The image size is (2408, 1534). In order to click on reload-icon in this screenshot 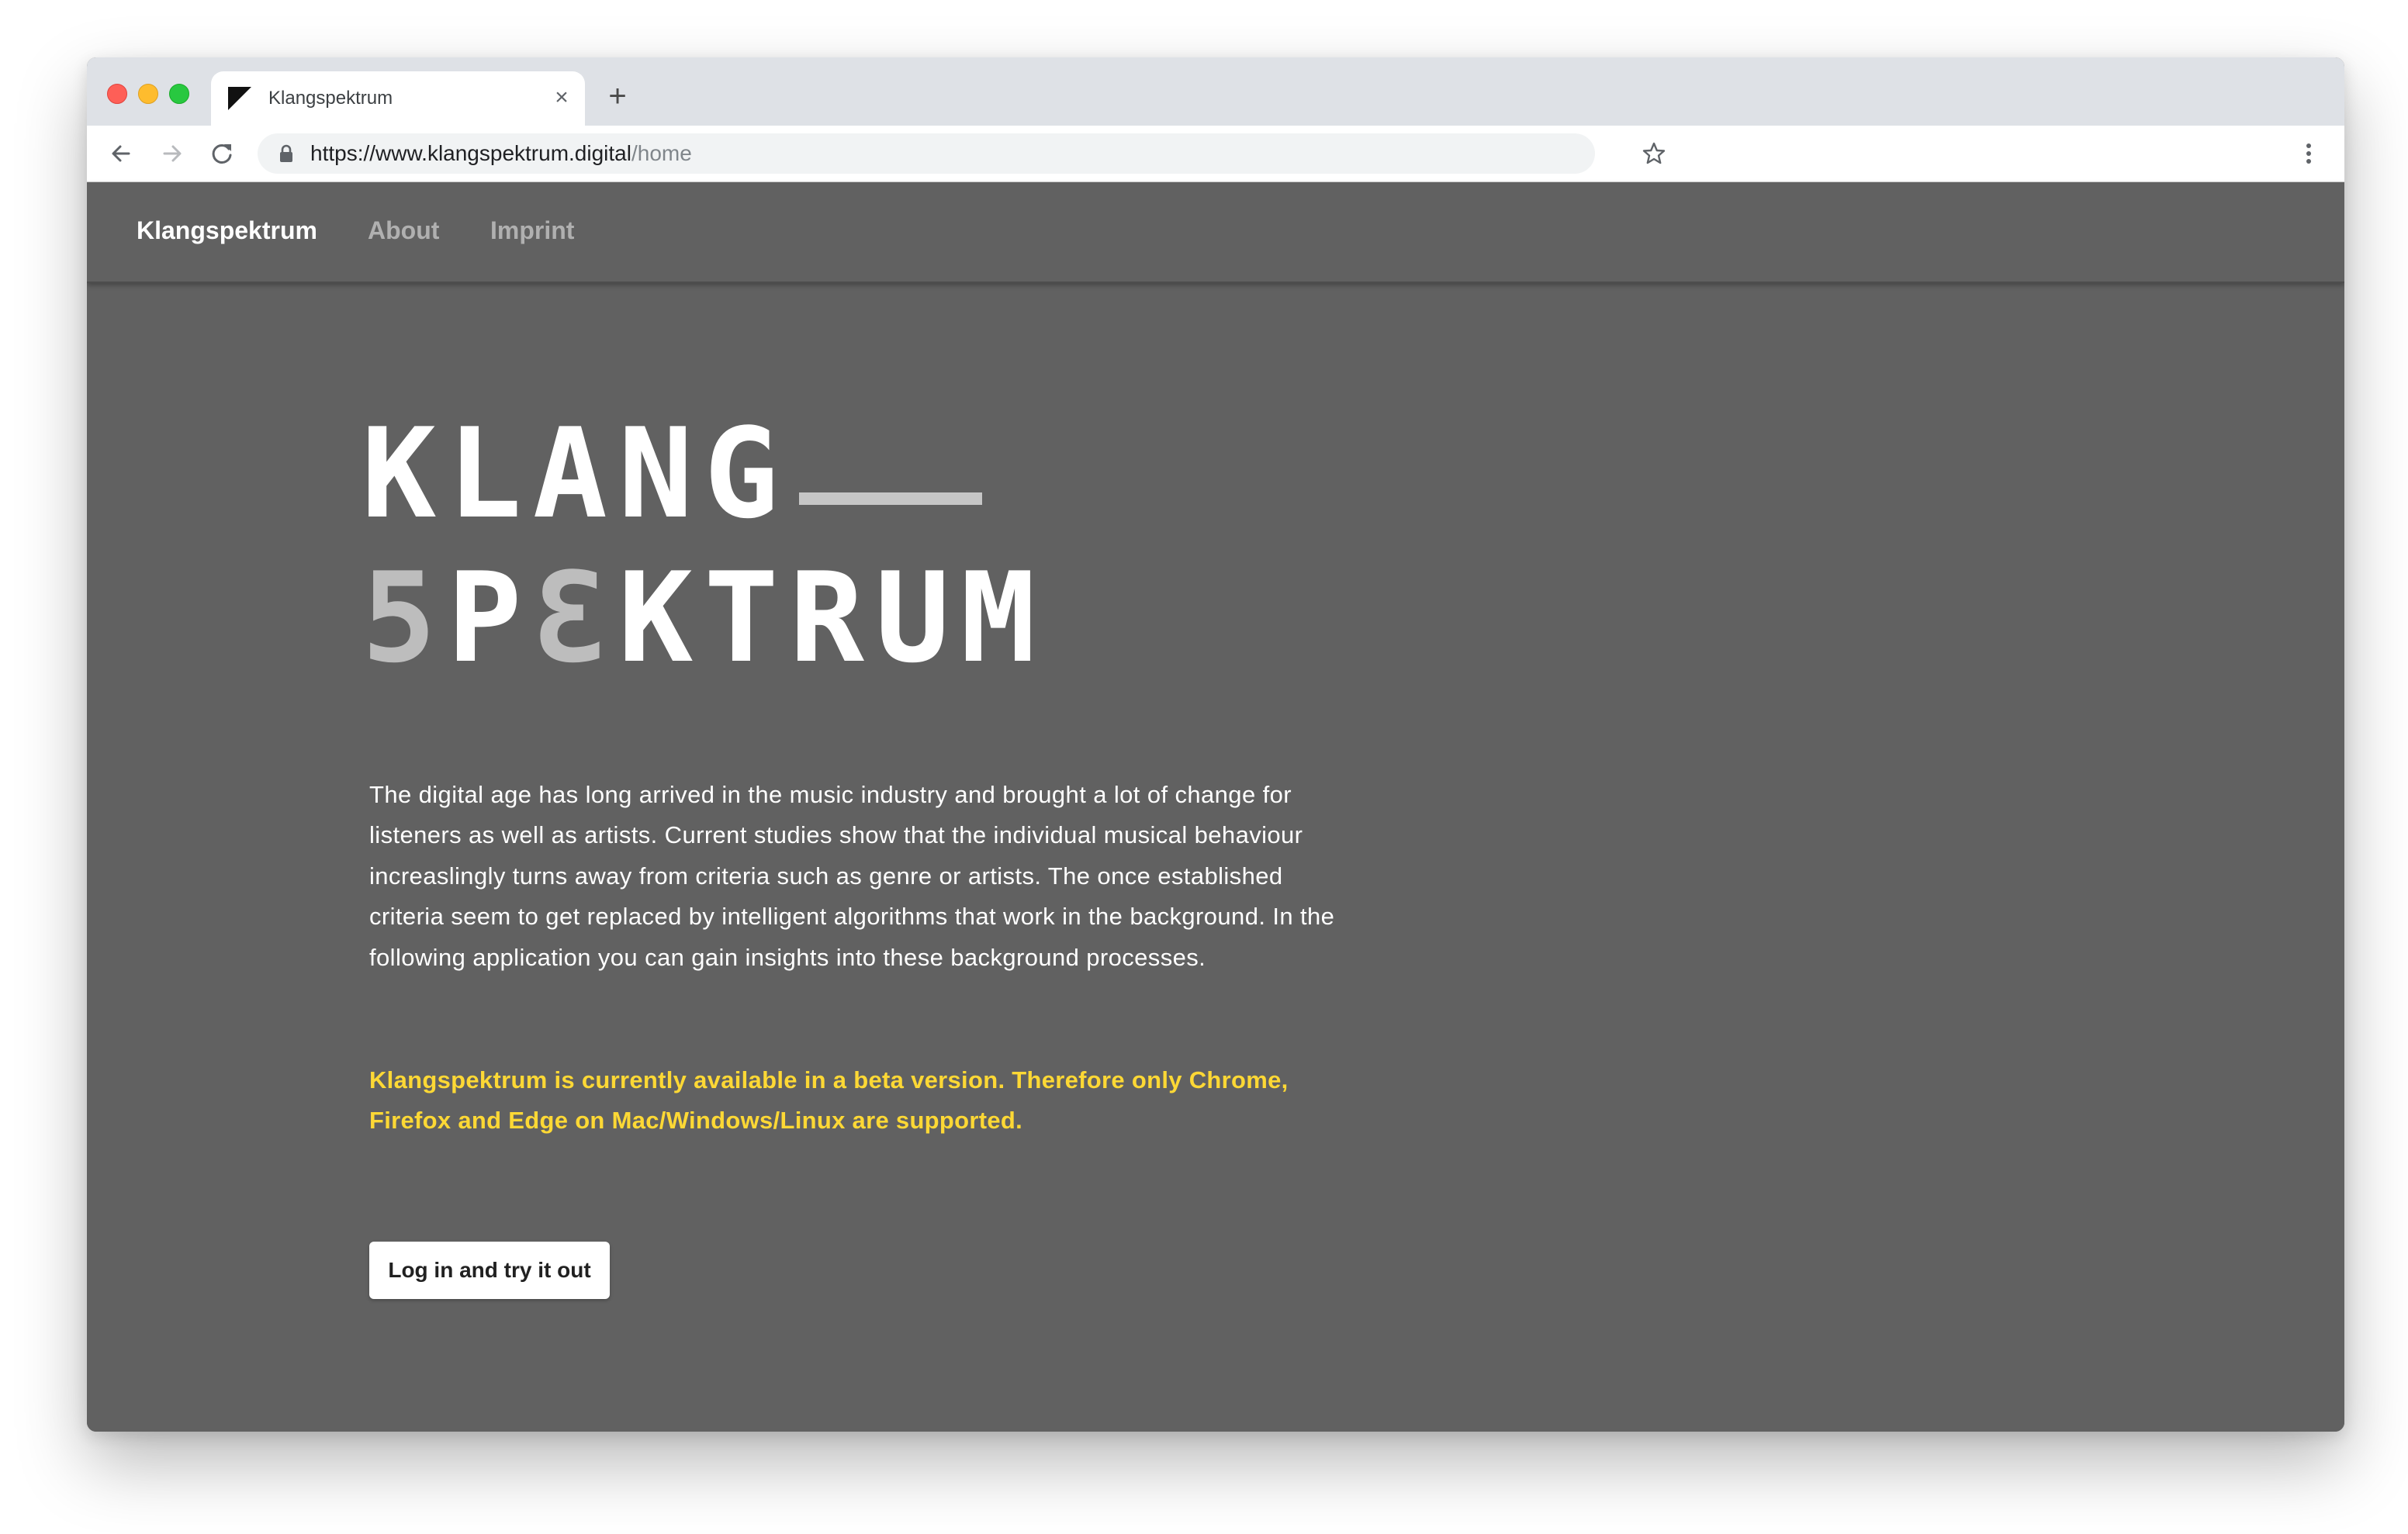, I will do `click(221, 153)`.